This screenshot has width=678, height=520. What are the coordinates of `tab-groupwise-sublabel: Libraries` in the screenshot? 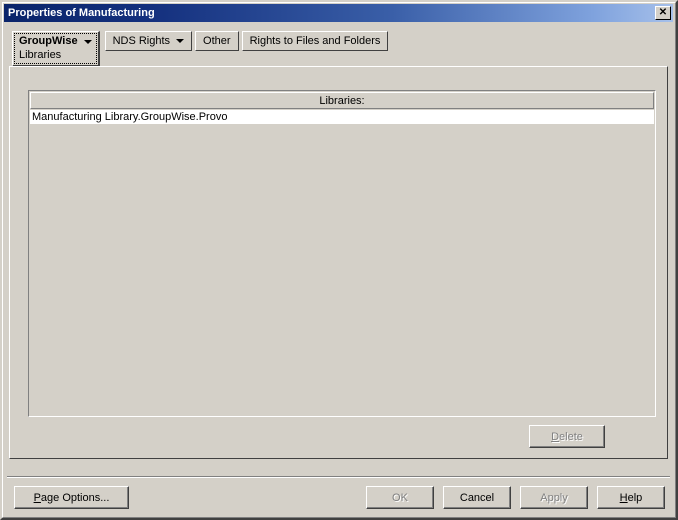 It's located at (40, 55).